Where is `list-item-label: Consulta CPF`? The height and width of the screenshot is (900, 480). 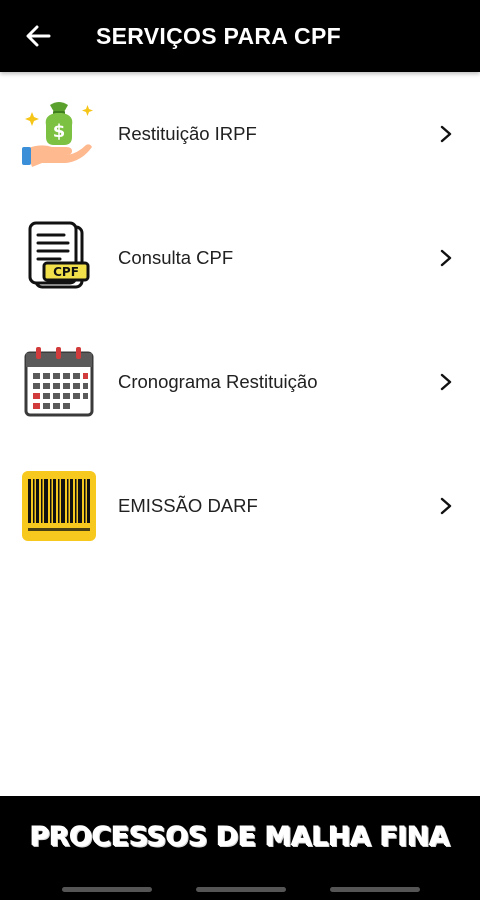
list-item-label: Consulta CPF is located at coordinates (176, 257).